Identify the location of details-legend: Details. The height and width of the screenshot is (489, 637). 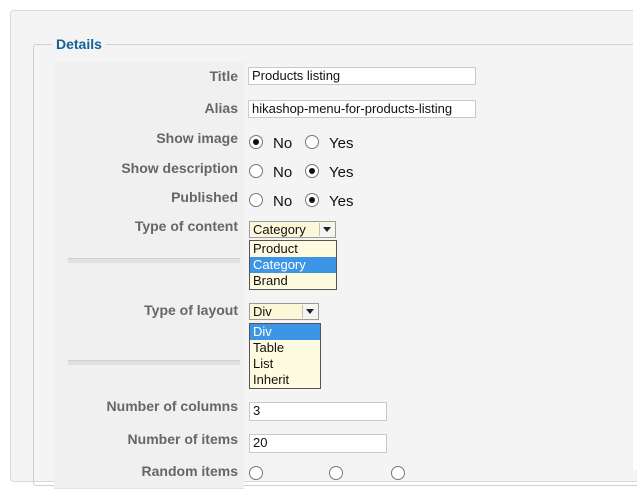
(79, 44).